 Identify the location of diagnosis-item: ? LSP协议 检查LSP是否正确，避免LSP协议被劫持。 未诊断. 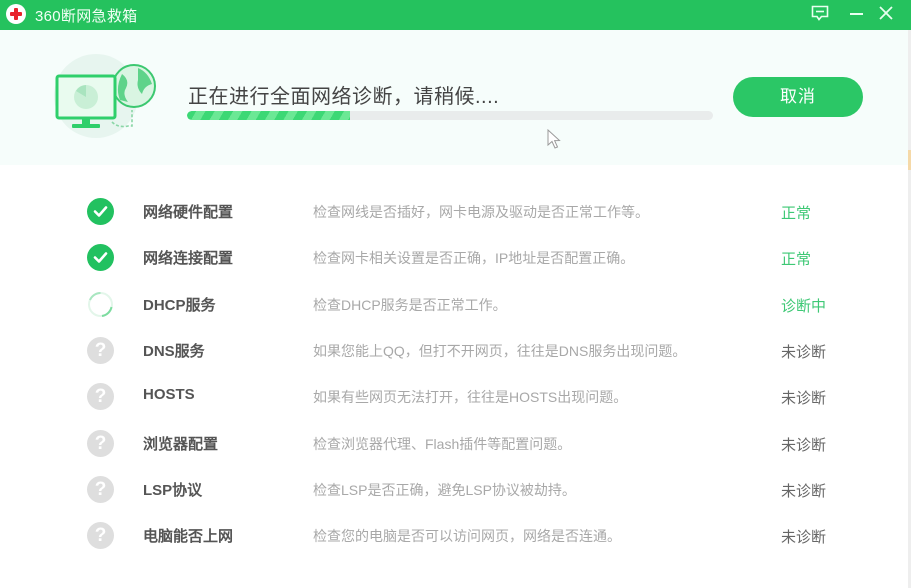
(452, 489).